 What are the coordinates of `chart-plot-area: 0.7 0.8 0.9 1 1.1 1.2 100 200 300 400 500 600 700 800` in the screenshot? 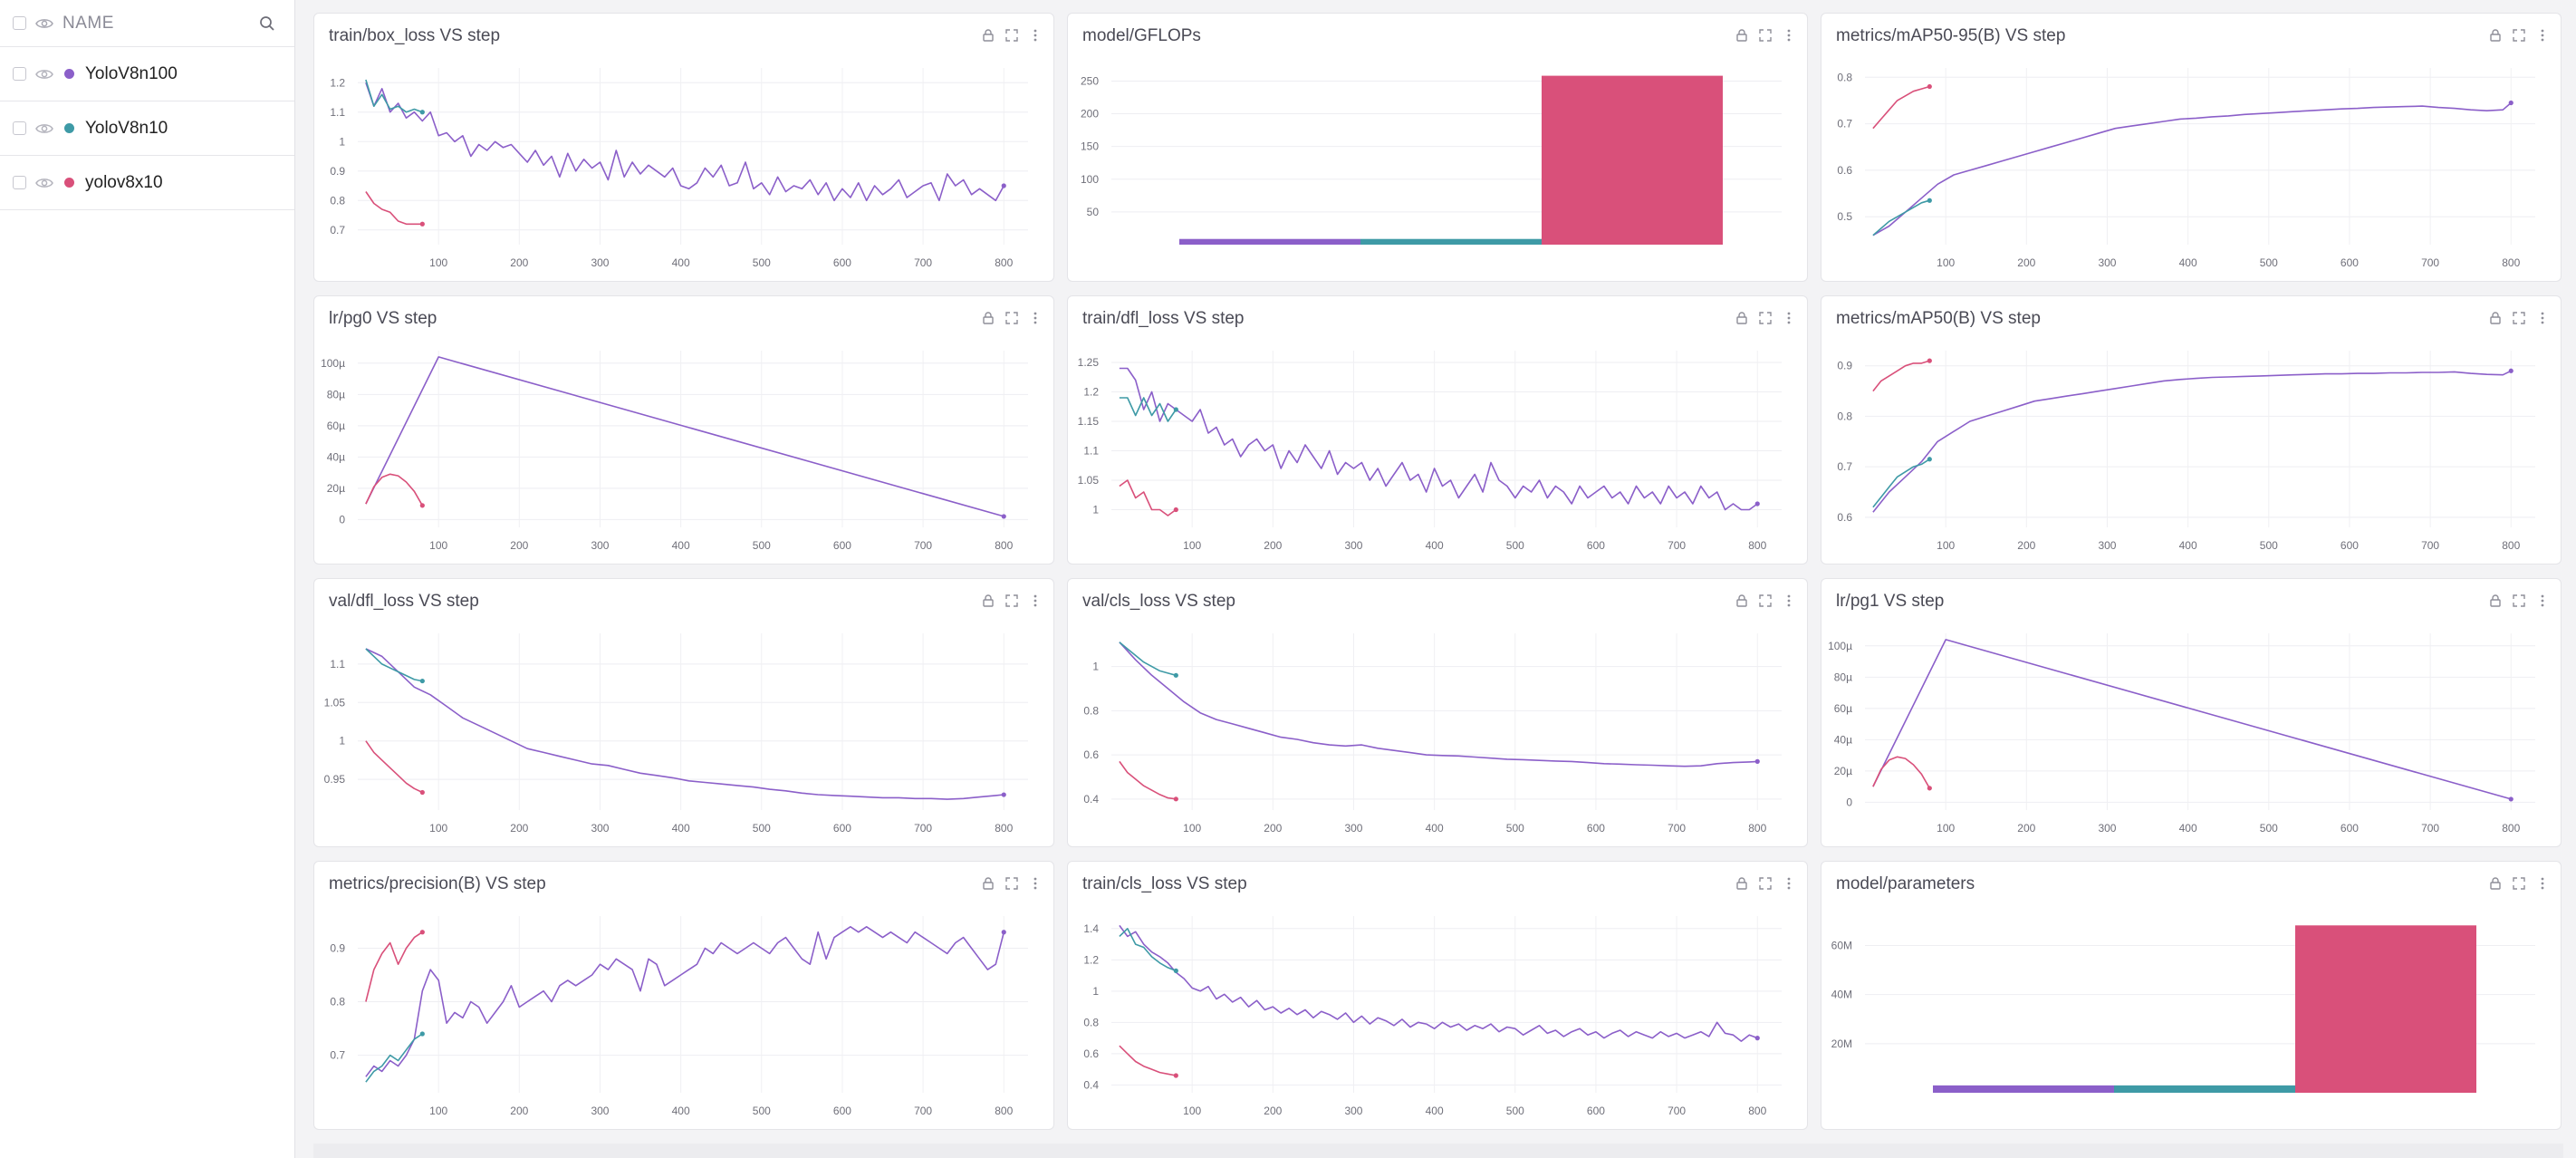 It's located at (684, 148).